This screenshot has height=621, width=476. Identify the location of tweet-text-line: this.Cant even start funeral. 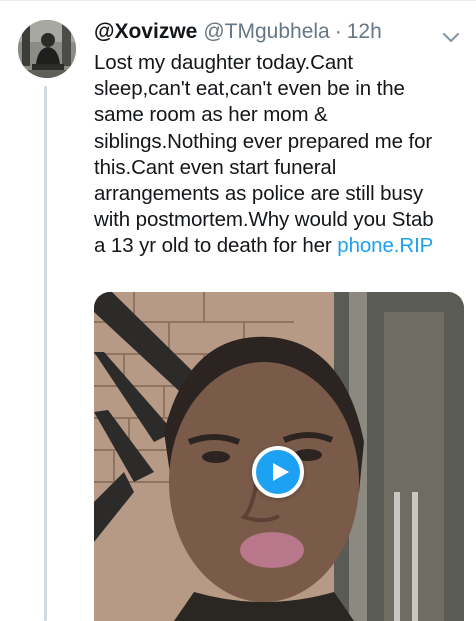
(215, 167).